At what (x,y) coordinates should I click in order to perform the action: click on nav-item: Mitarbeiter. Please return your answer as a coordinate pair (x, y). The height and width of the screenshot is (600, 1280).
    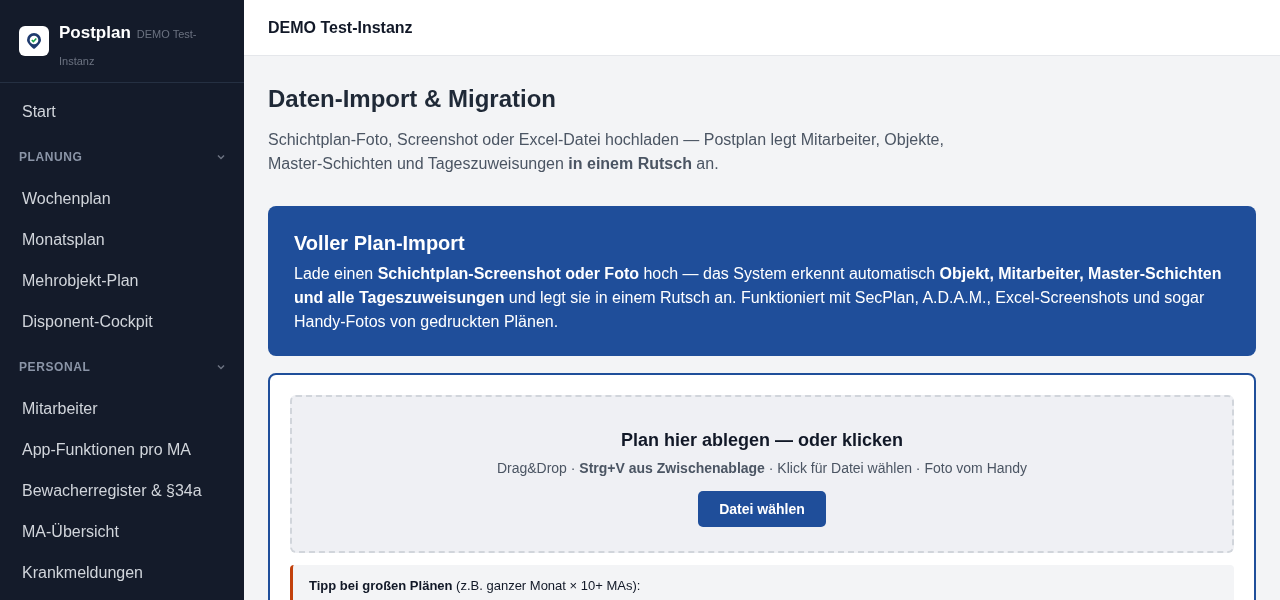
    Looking at the image, I should click on (122, 408).